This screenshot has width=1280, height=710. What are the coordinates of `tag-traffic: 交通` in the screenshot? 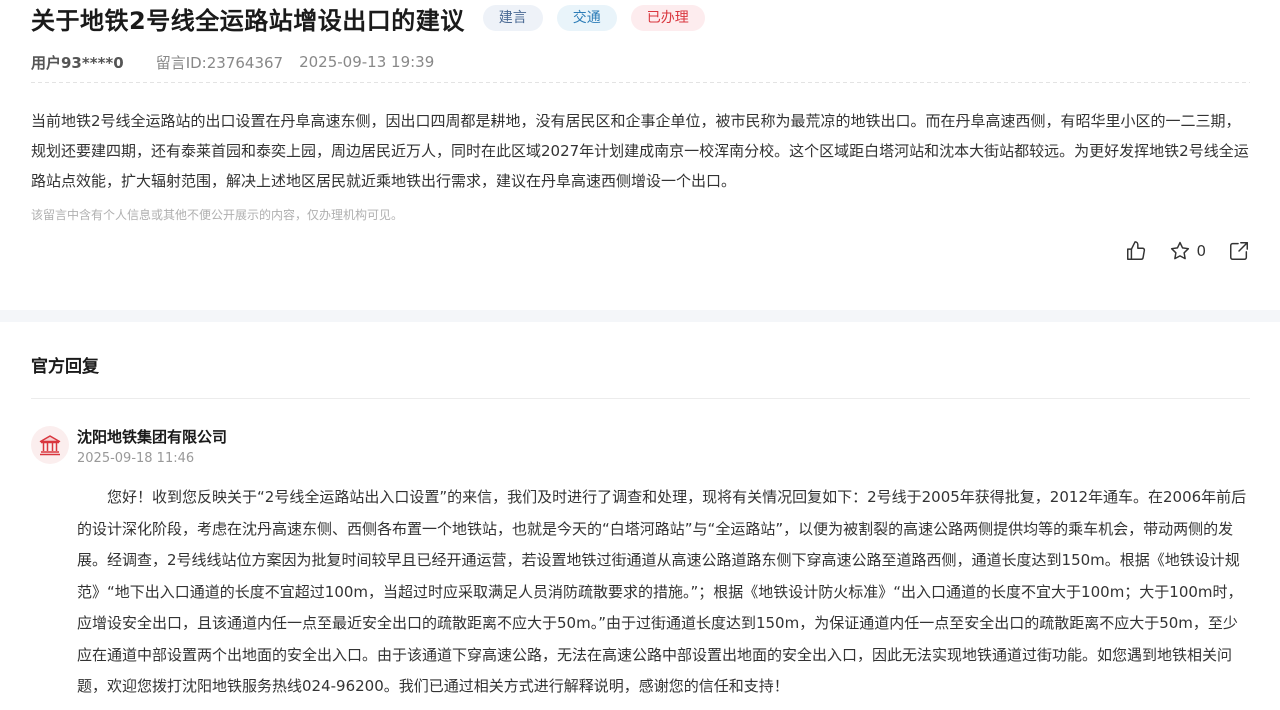 It's located at (586, 18).